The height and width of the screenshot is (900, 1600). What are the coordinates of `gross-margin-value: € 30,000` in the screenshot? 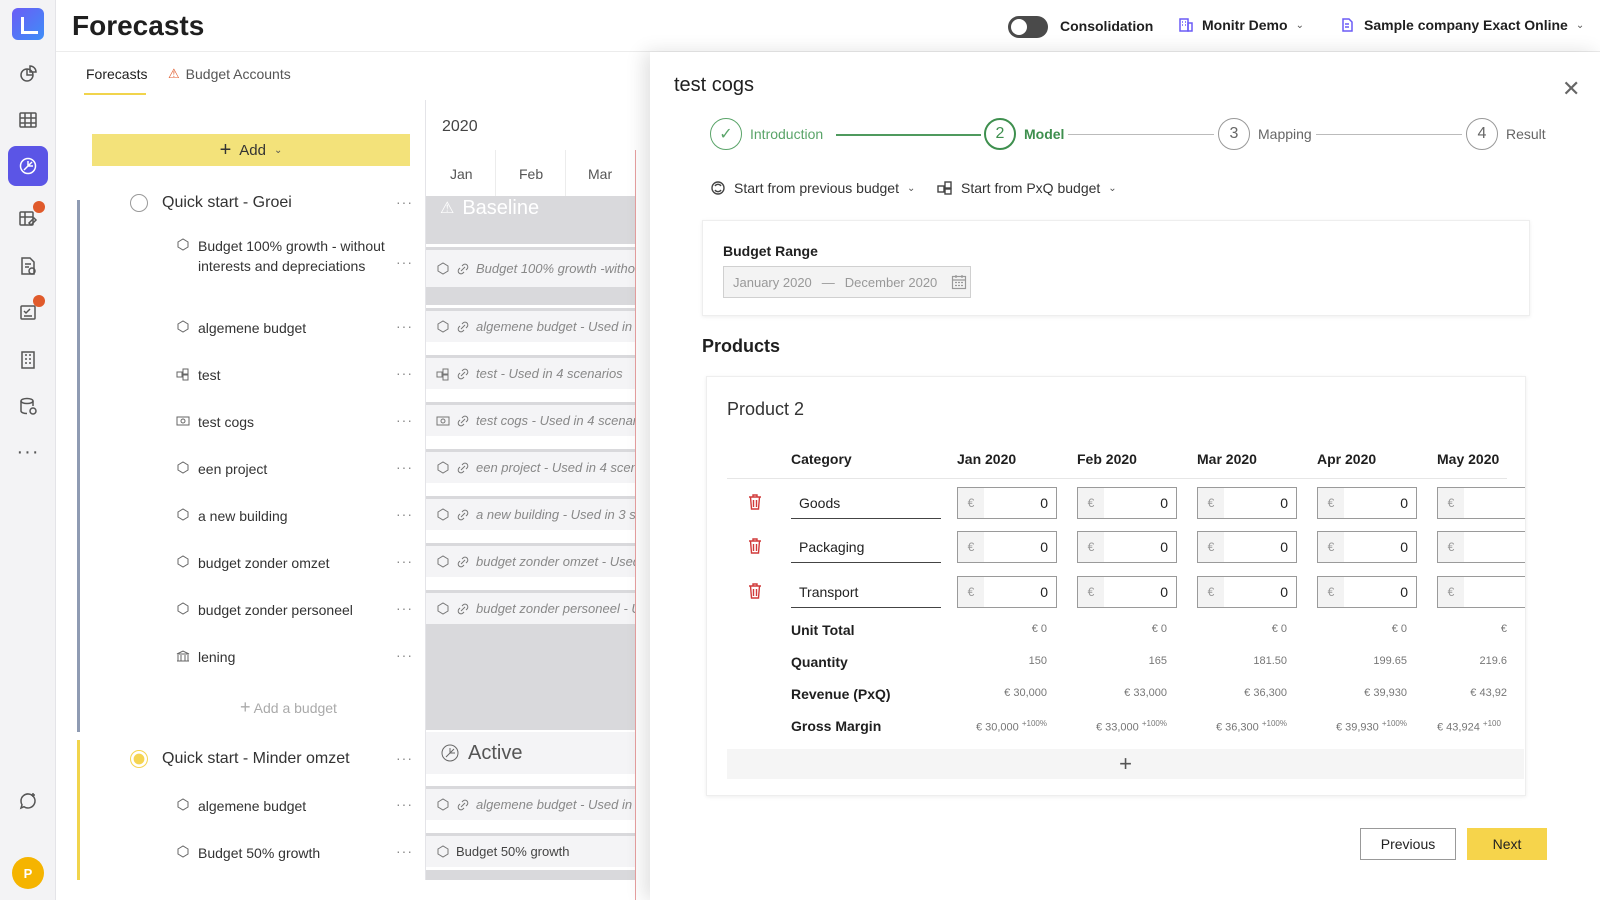 It's located at (997, 727).